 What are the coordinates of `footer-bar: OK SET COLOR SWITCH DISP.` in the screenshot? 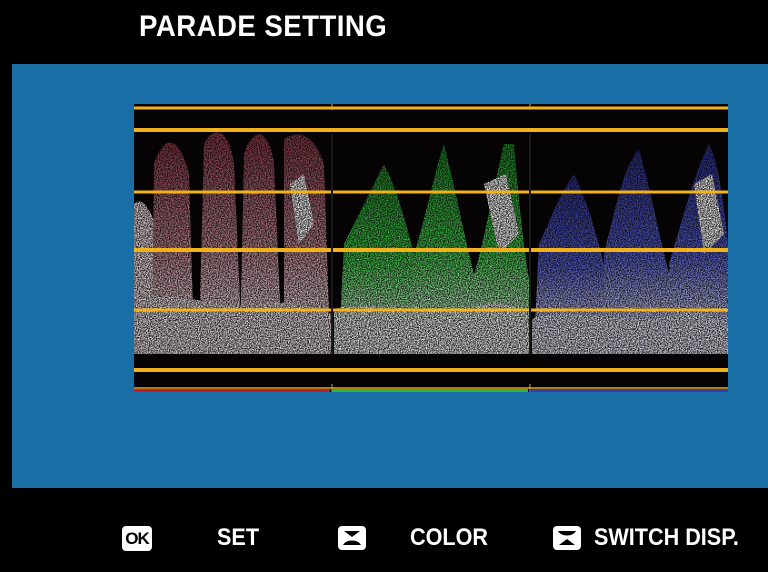 It's located at (390, 530).